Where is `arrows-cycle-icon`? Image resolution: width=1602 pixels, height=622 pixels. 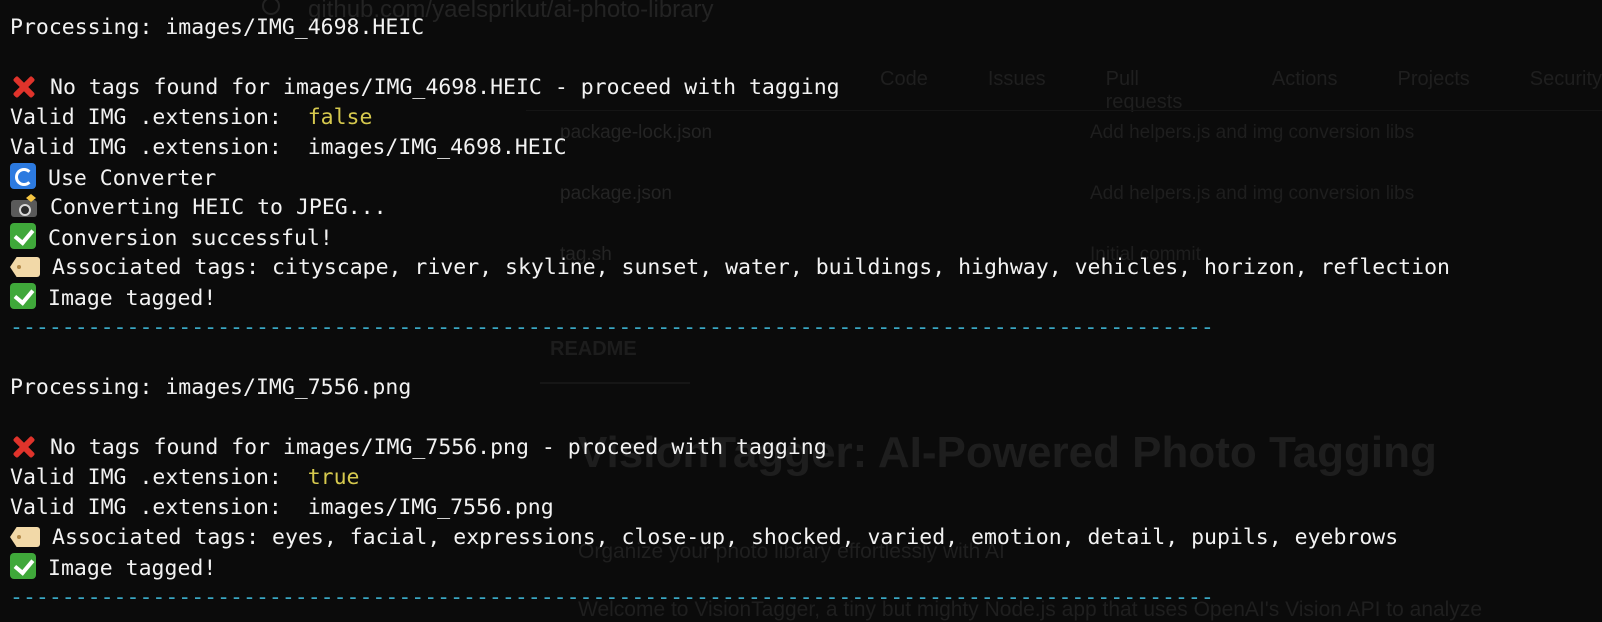 arrows-cycle-icon is located at coordinates (23, 176).